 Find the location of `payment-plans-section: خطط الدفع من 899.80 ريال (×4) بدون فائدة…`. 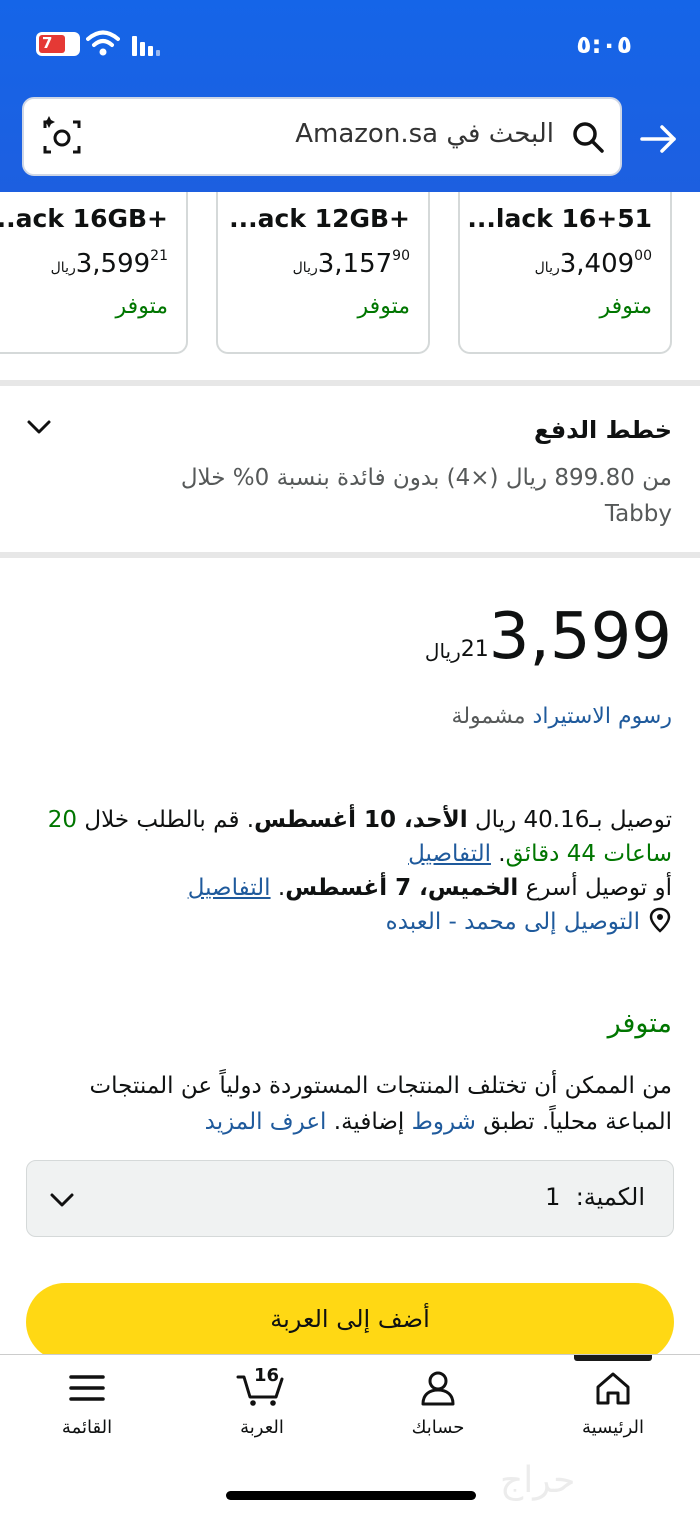

payment-plans-section: خطط الدفع من 899.80 ريال (×4) بدون فائدة… is located at coordinates (350, 471).